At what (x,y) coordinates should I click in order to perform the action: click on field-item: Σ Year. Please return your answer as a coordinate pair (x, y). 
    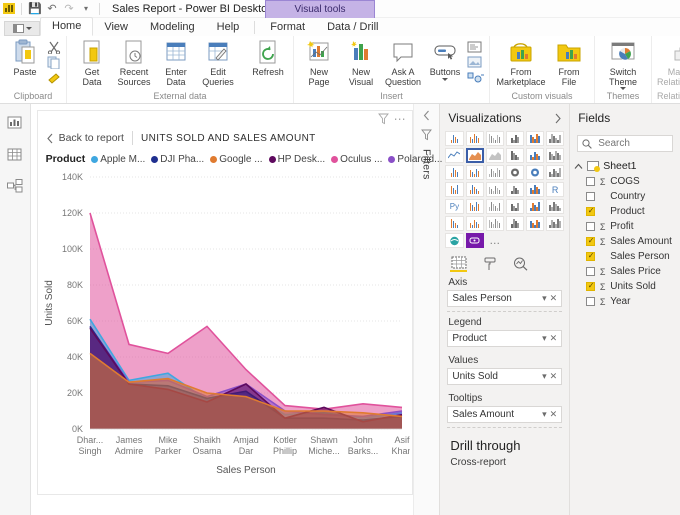
    Looking at the image, I should click on (625, 301).